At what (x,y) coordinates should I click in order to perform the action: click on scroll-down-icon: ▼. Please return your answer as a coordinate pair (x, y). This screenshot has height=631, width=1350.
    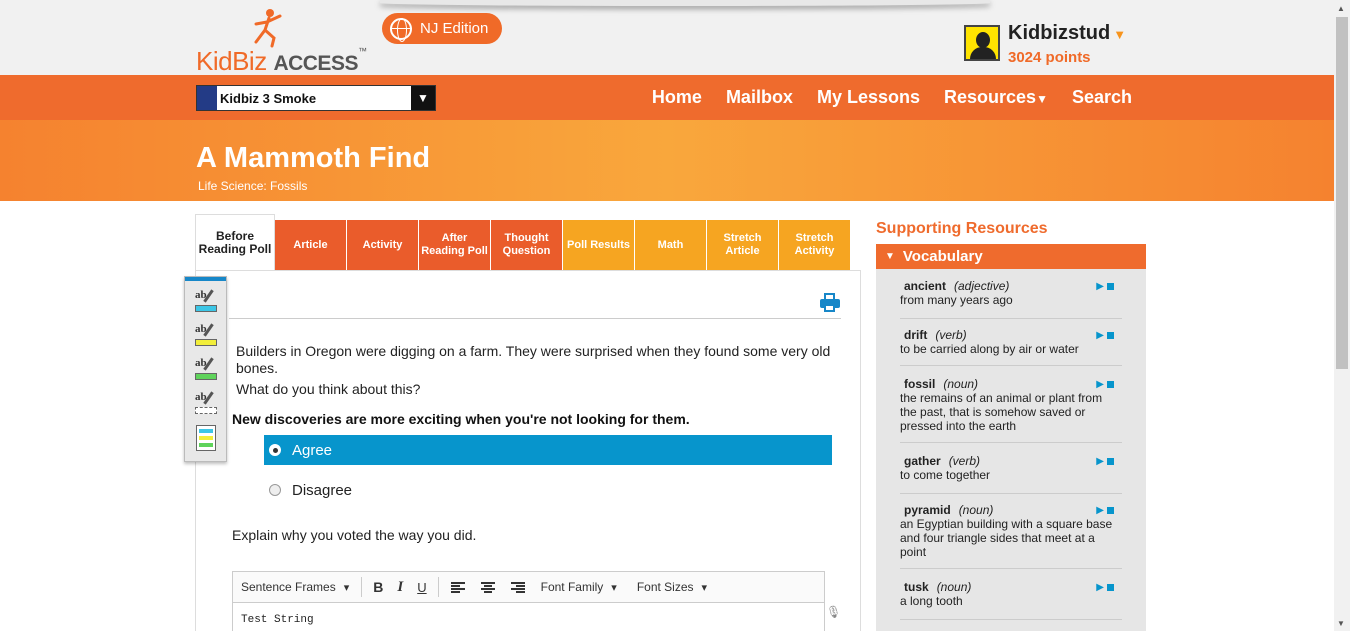
    Looking at the image, I should click on (1341, 623).